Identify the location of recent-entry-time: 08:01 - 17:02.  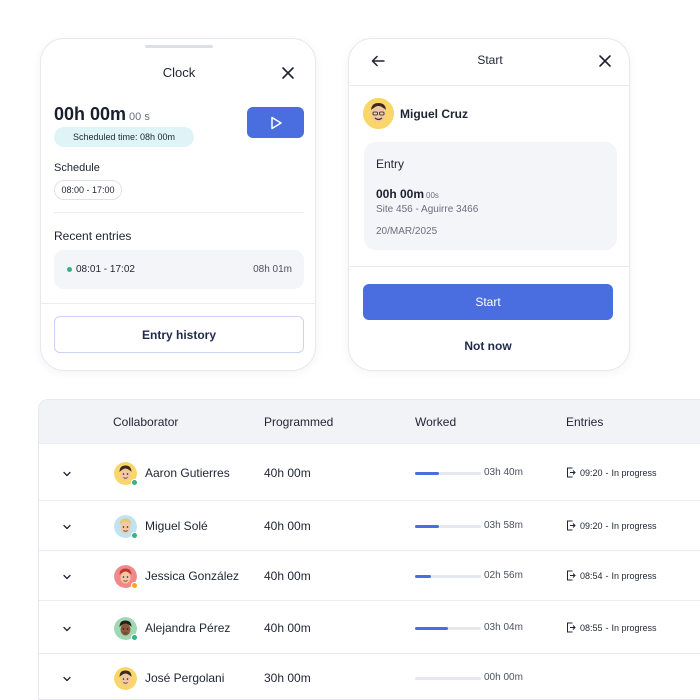
(105, 269).